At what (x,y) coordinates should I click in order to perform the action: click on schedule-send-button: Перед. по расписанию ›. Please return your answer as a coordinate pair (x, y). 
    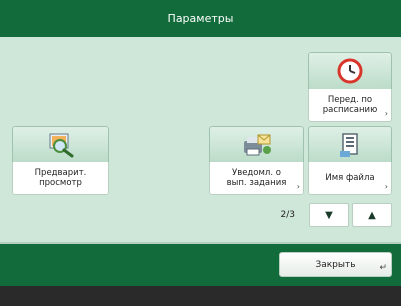
    Looking at the image, I should click on (350, 87).